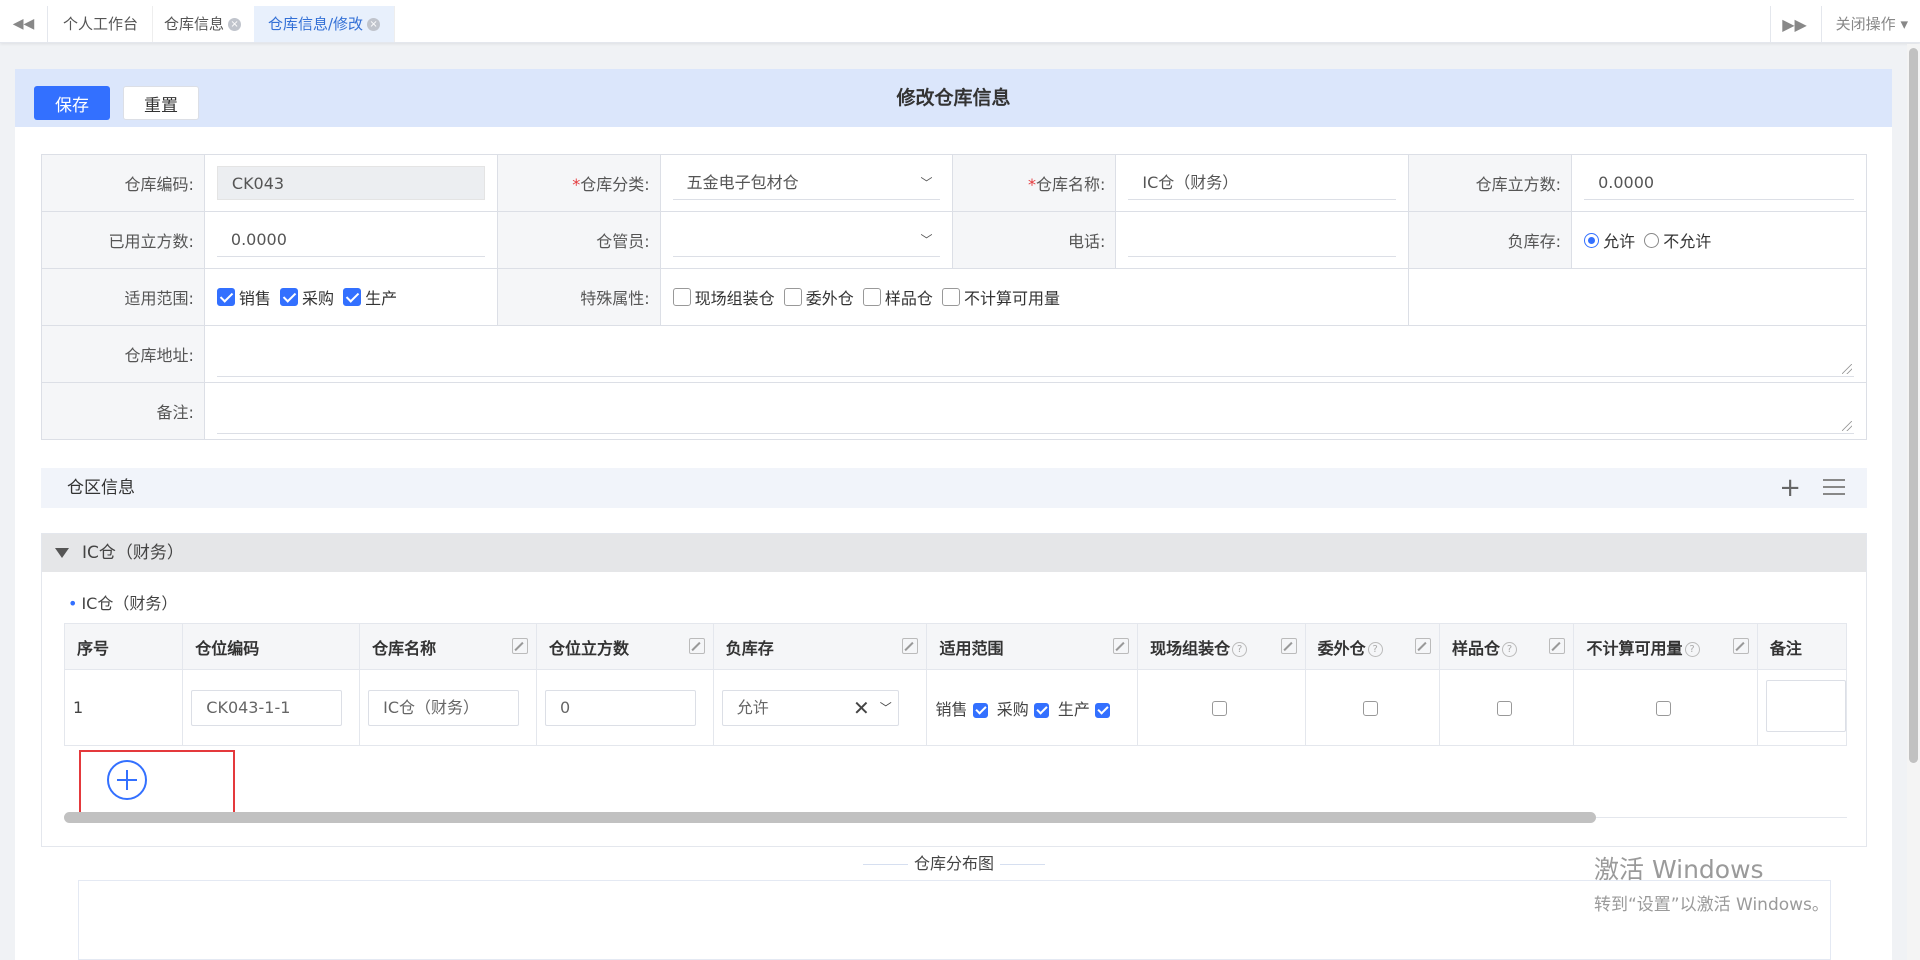  Describe the element at coordinates (1490, 183) in the screenshot. I see `volume-label: 仓库立方数:` at that location.